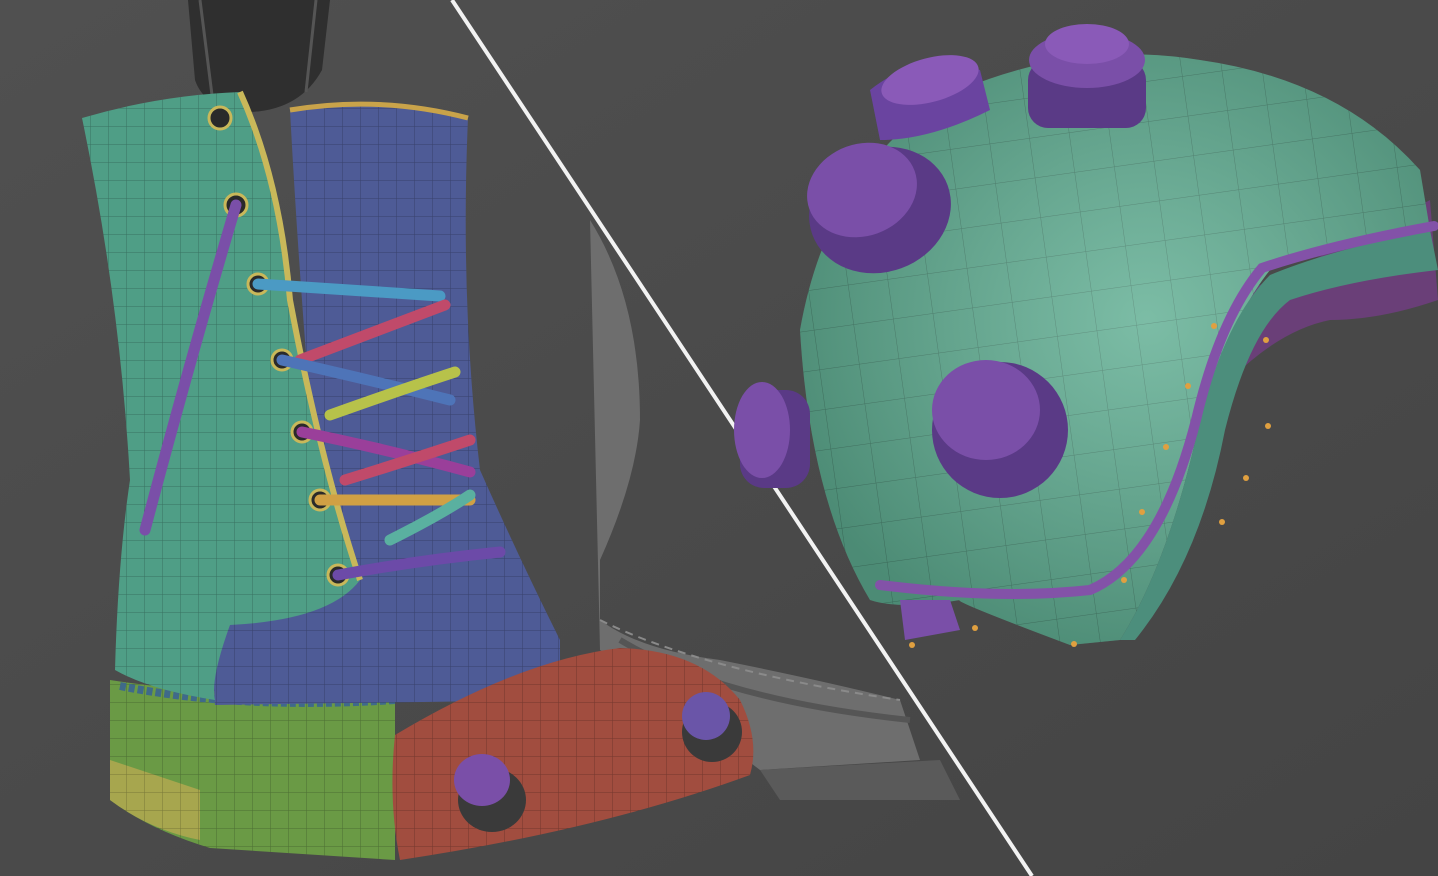 Image resolution: width=1438 pixels, height=876 pixels. What do you see at coordinates (772, 435) in the screenshot?
I see `helmet-stud` at bounding box center [772, 435].